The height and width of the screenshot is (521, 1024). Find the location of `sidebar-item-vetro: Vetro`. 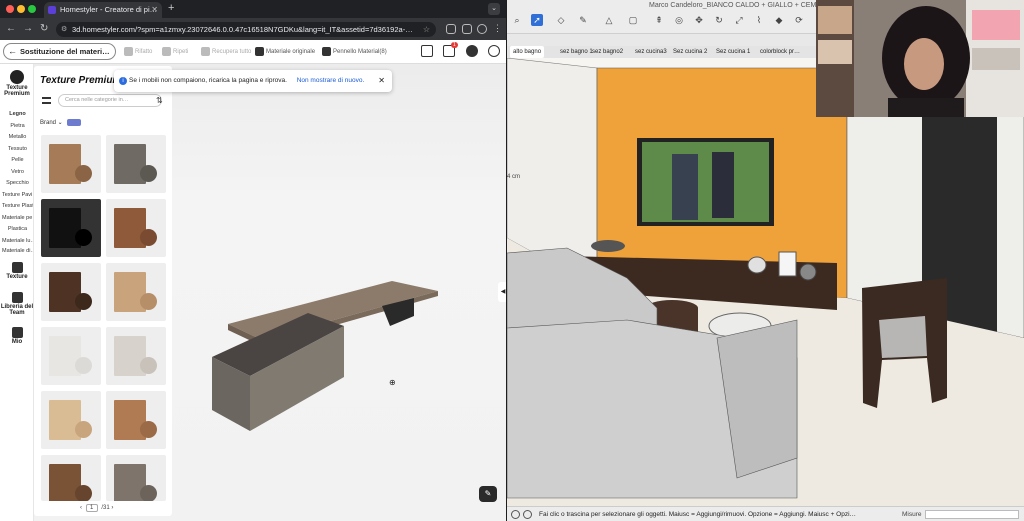

sidebar-item-vetro: Vetro is located at coordinates (17, 172).